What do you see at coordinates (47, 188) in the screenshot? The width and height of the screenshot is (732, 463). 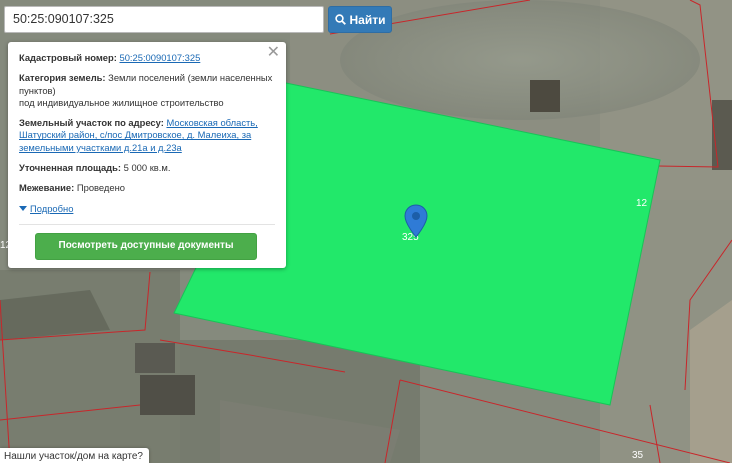 I see `survey-label: Межевание:` at bounding box center [47, 188].